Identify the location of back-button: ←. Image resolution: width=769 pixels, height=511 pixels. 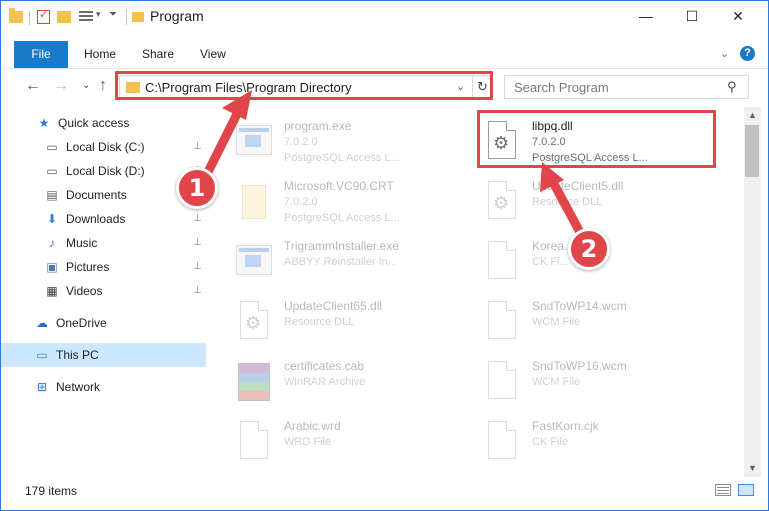
(33, 86).